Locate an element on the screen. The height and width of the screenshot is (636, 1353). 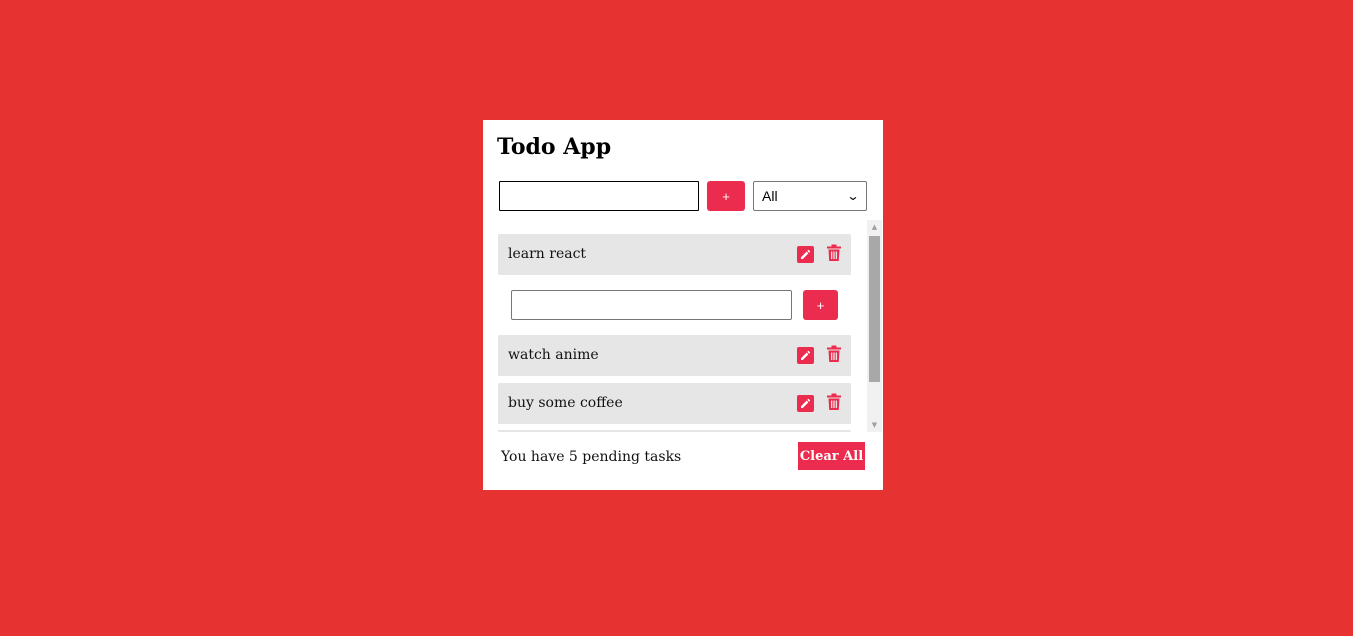
filter-select: All ⌄ is located at coordinates (810, 196).